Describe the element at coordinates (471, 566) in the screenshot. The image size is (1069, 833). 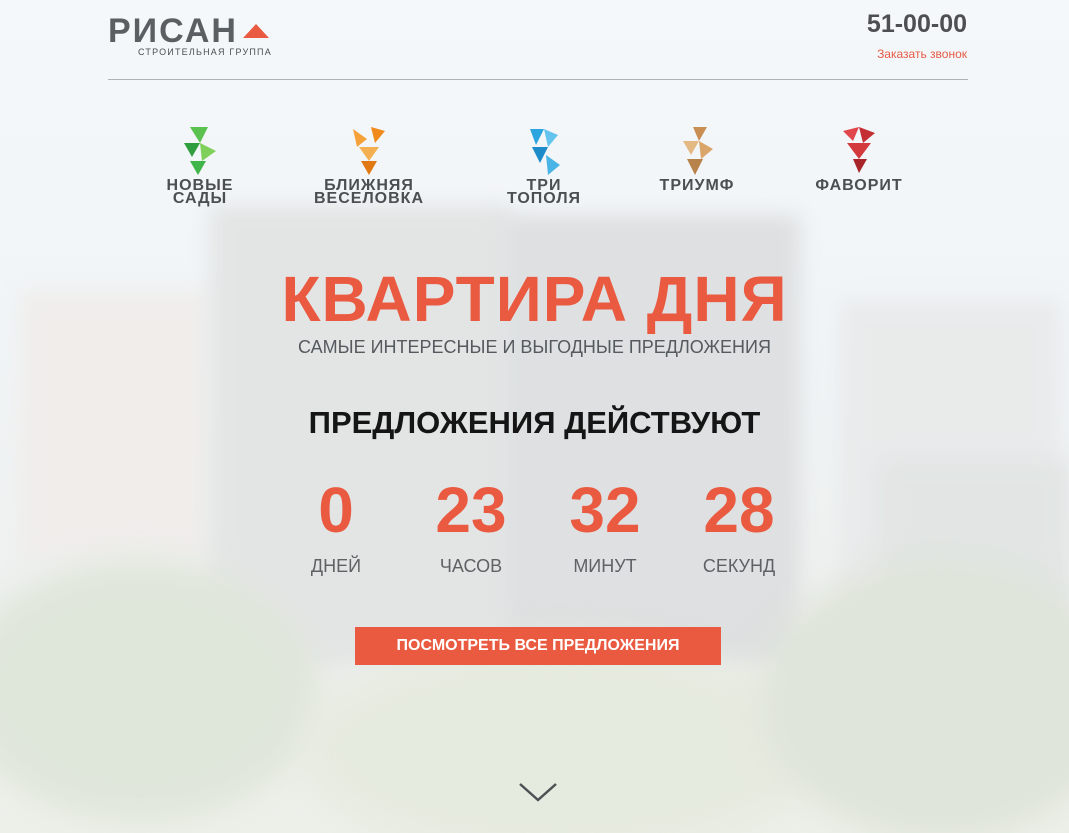
I see `countdown-label: ЧАСОВ` at that location.